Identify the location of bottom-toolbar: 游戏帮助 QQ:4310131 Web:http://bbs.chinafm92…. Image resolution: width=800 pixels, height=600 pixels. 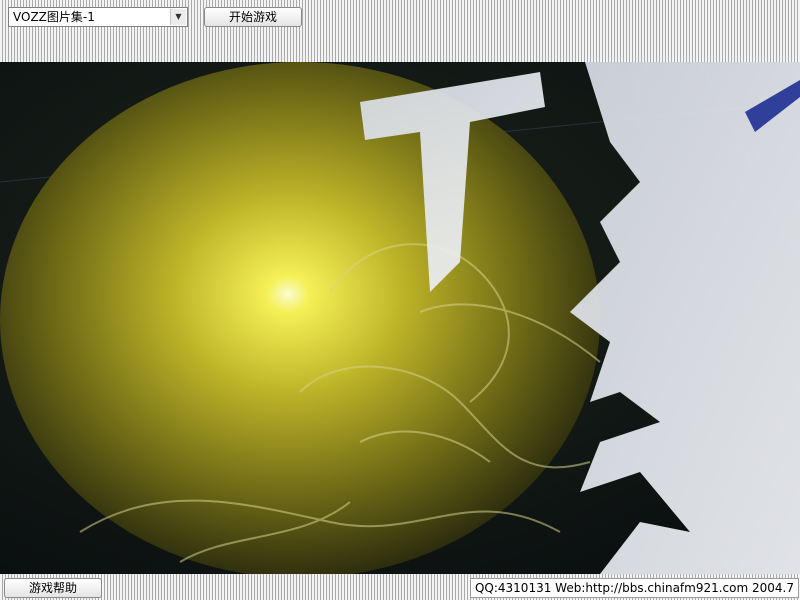
(400, 587).